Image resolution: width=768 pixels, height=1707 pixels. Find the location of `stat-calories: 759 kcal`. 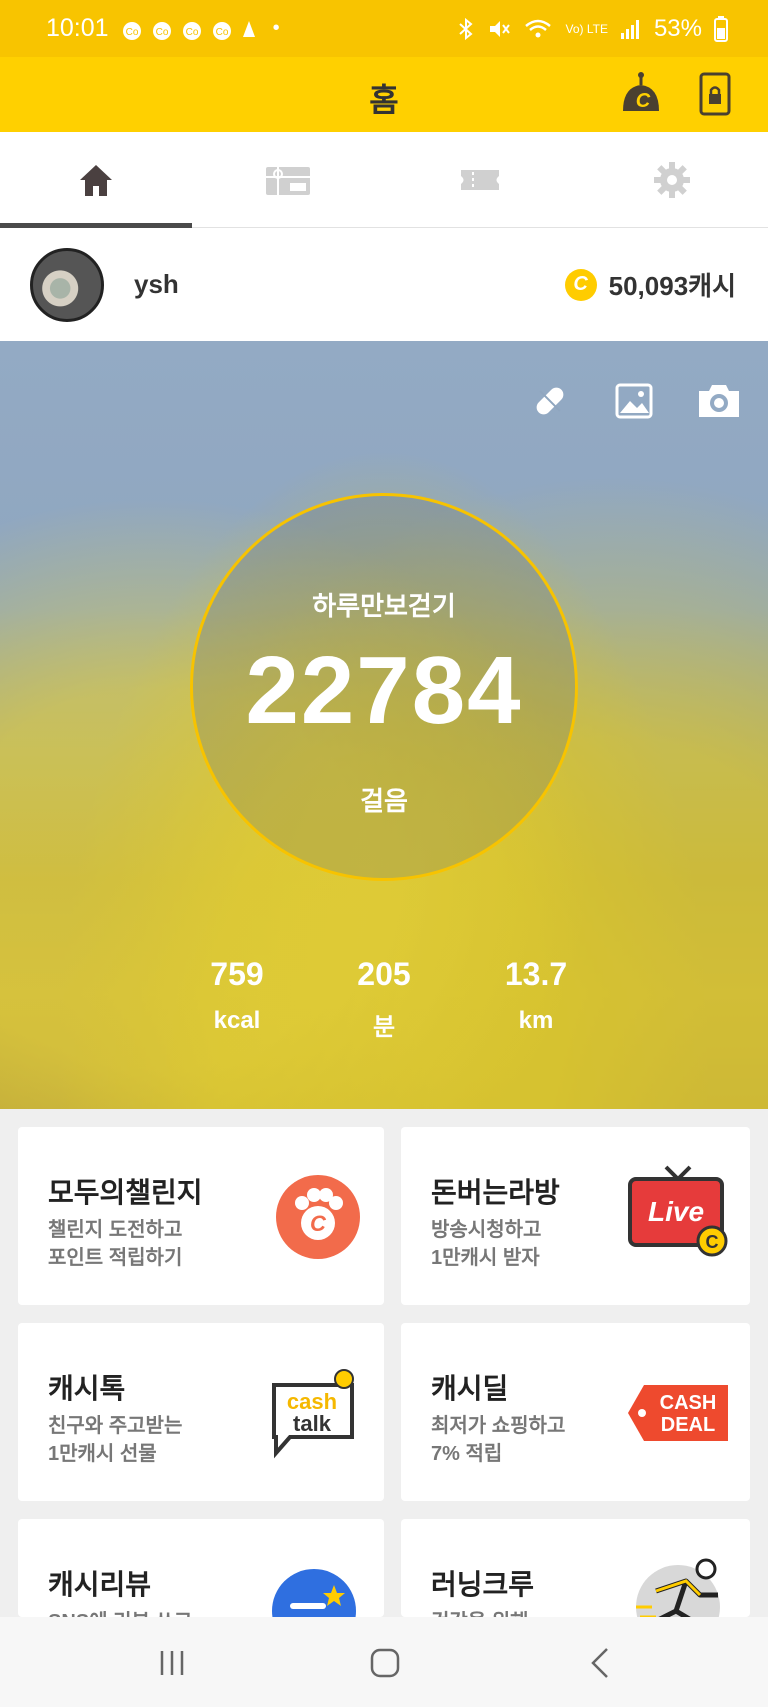

stat-calories: 759 kcal is located at coordinates (237, 995).